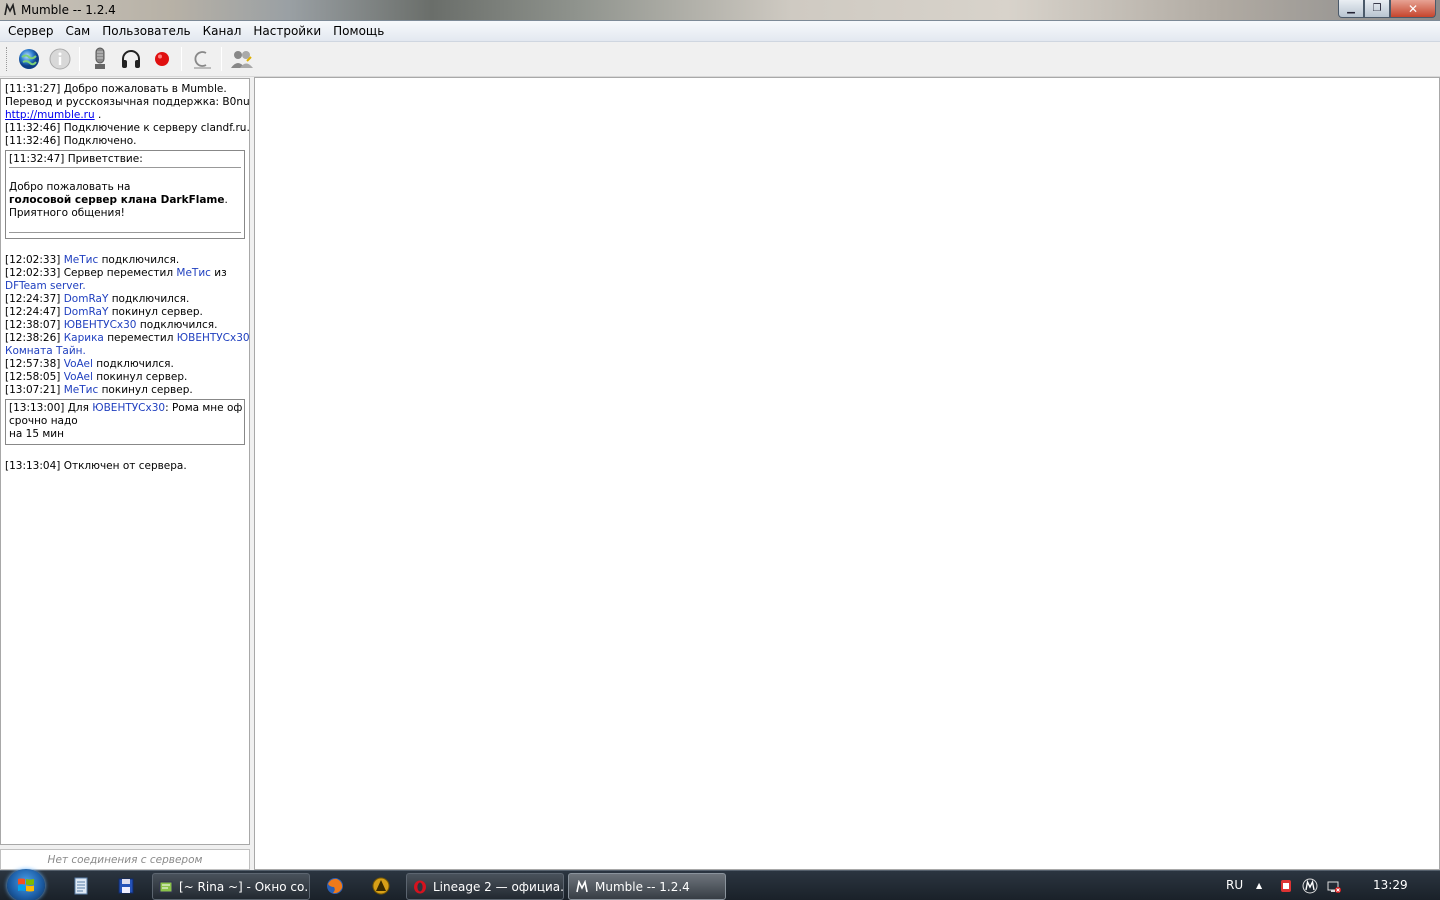  I want to click on menu-user: Пользователь, so click(146, 31).